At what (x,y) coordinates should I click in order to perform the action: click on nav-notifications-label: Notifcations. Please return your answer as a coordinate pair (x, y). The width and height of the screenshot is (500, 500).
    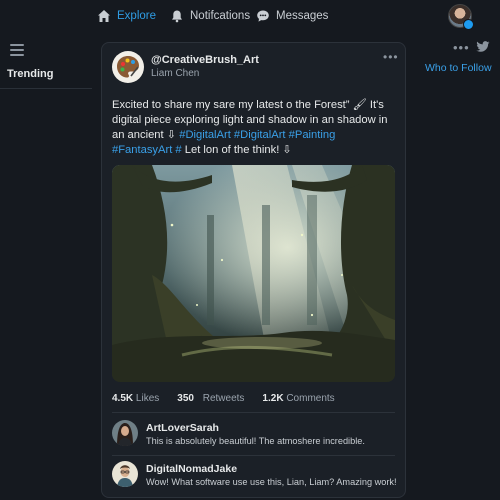
    Looking at the image, I should click on (220, 16).